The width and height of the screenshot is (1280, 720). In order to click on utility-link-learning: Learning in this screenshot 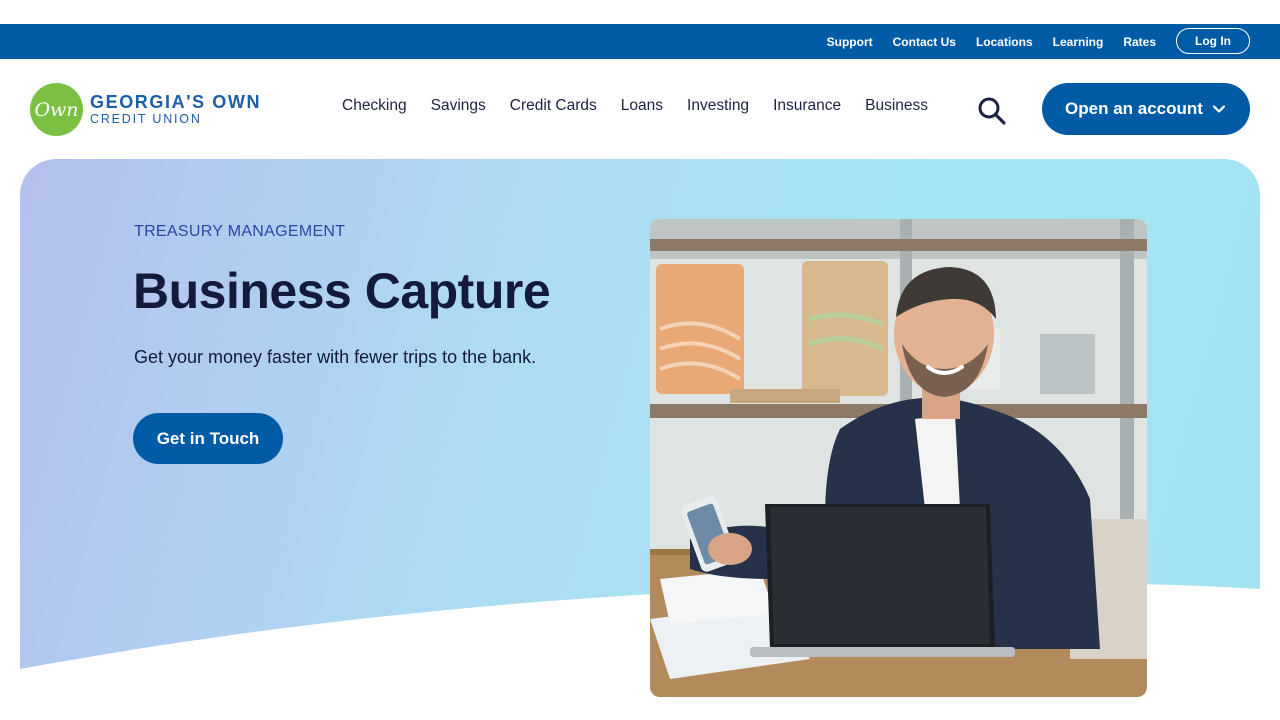, I will do `click(1078, 42)`.